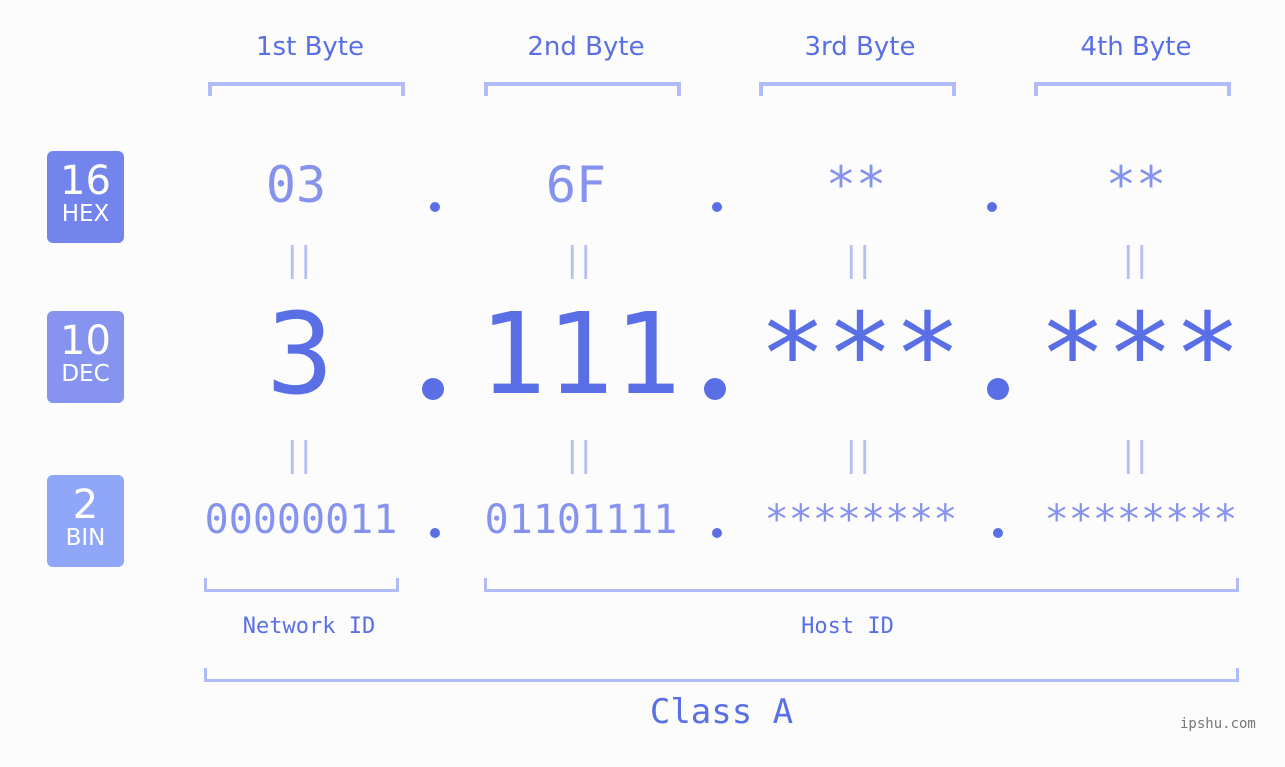 The width and height of the screenshot is (1285, 767). I want to click on network-id-label: Network ID, so click(309, 626).